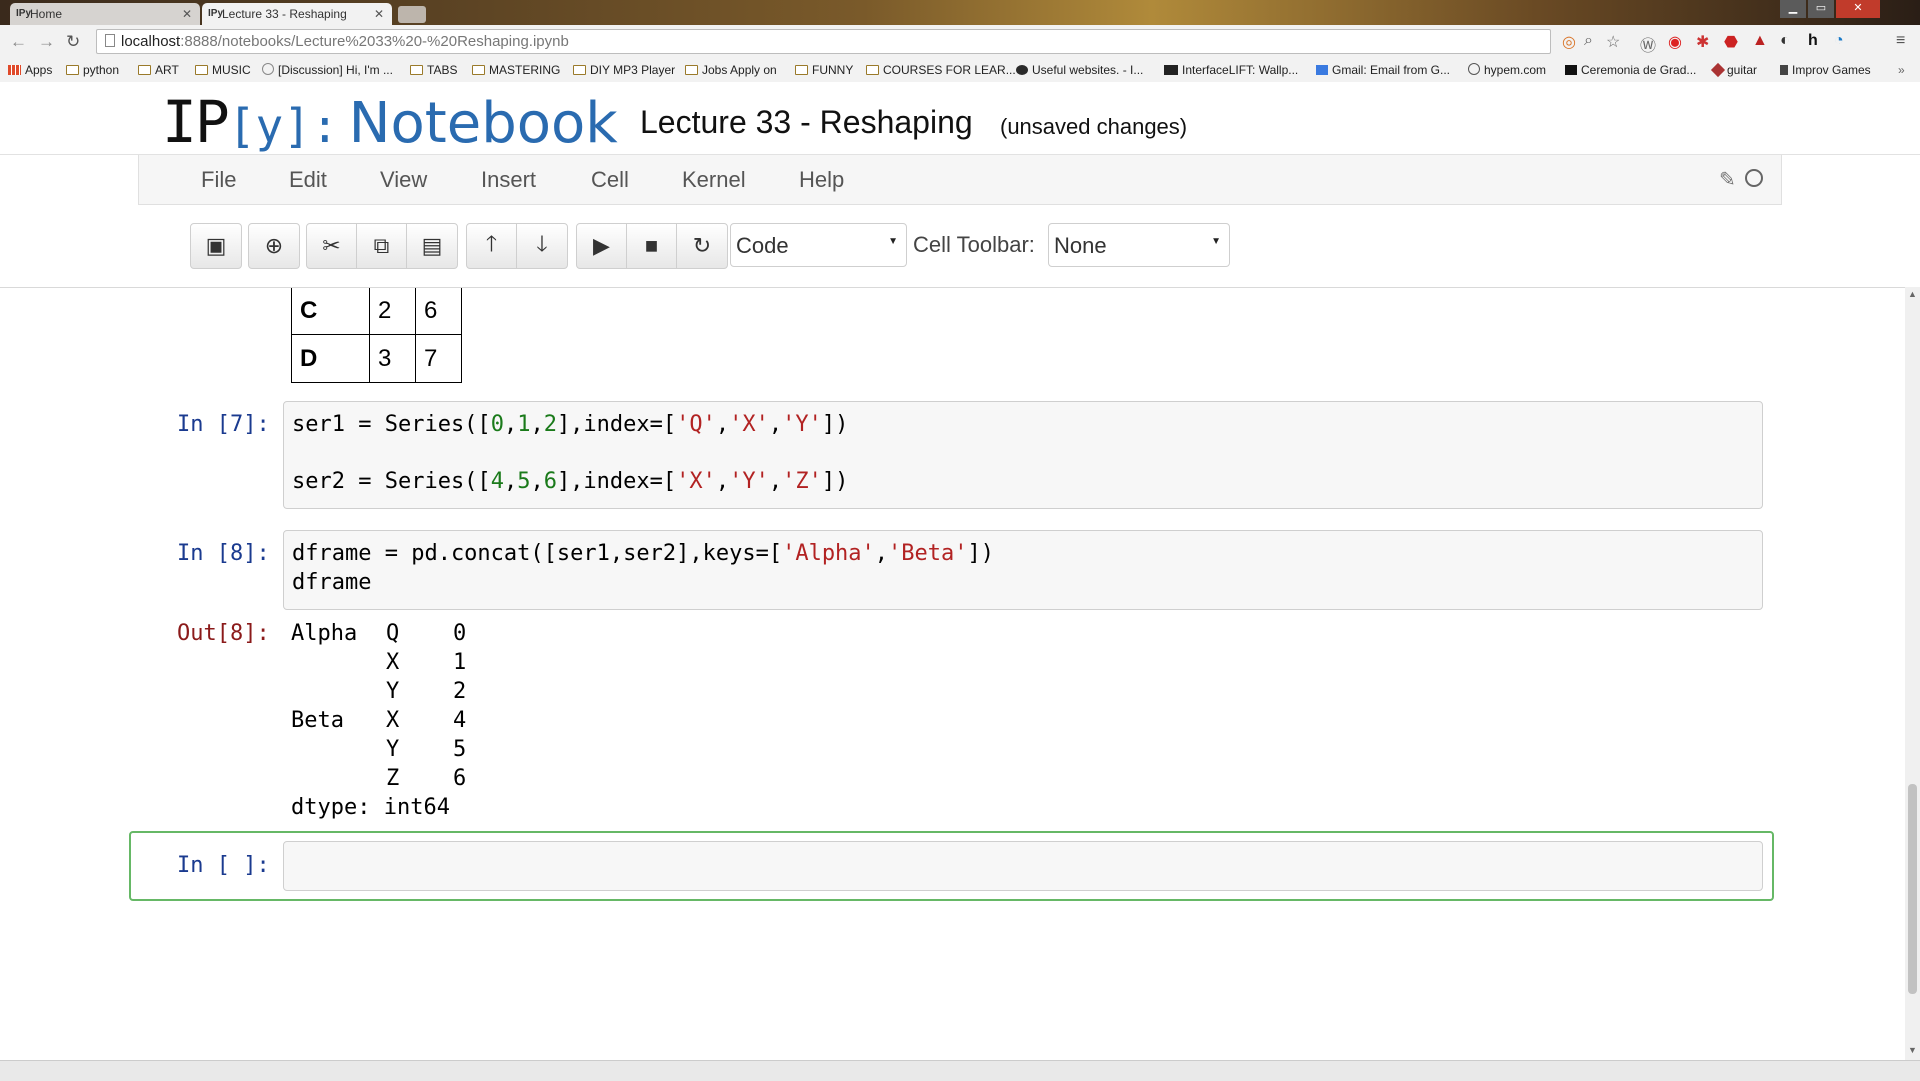 Image resolution: width=1920 pixels, height=1081 pixels. Describe the element at coordinates (393, 662) in the screenshot. I see `output-index: X` at that location.